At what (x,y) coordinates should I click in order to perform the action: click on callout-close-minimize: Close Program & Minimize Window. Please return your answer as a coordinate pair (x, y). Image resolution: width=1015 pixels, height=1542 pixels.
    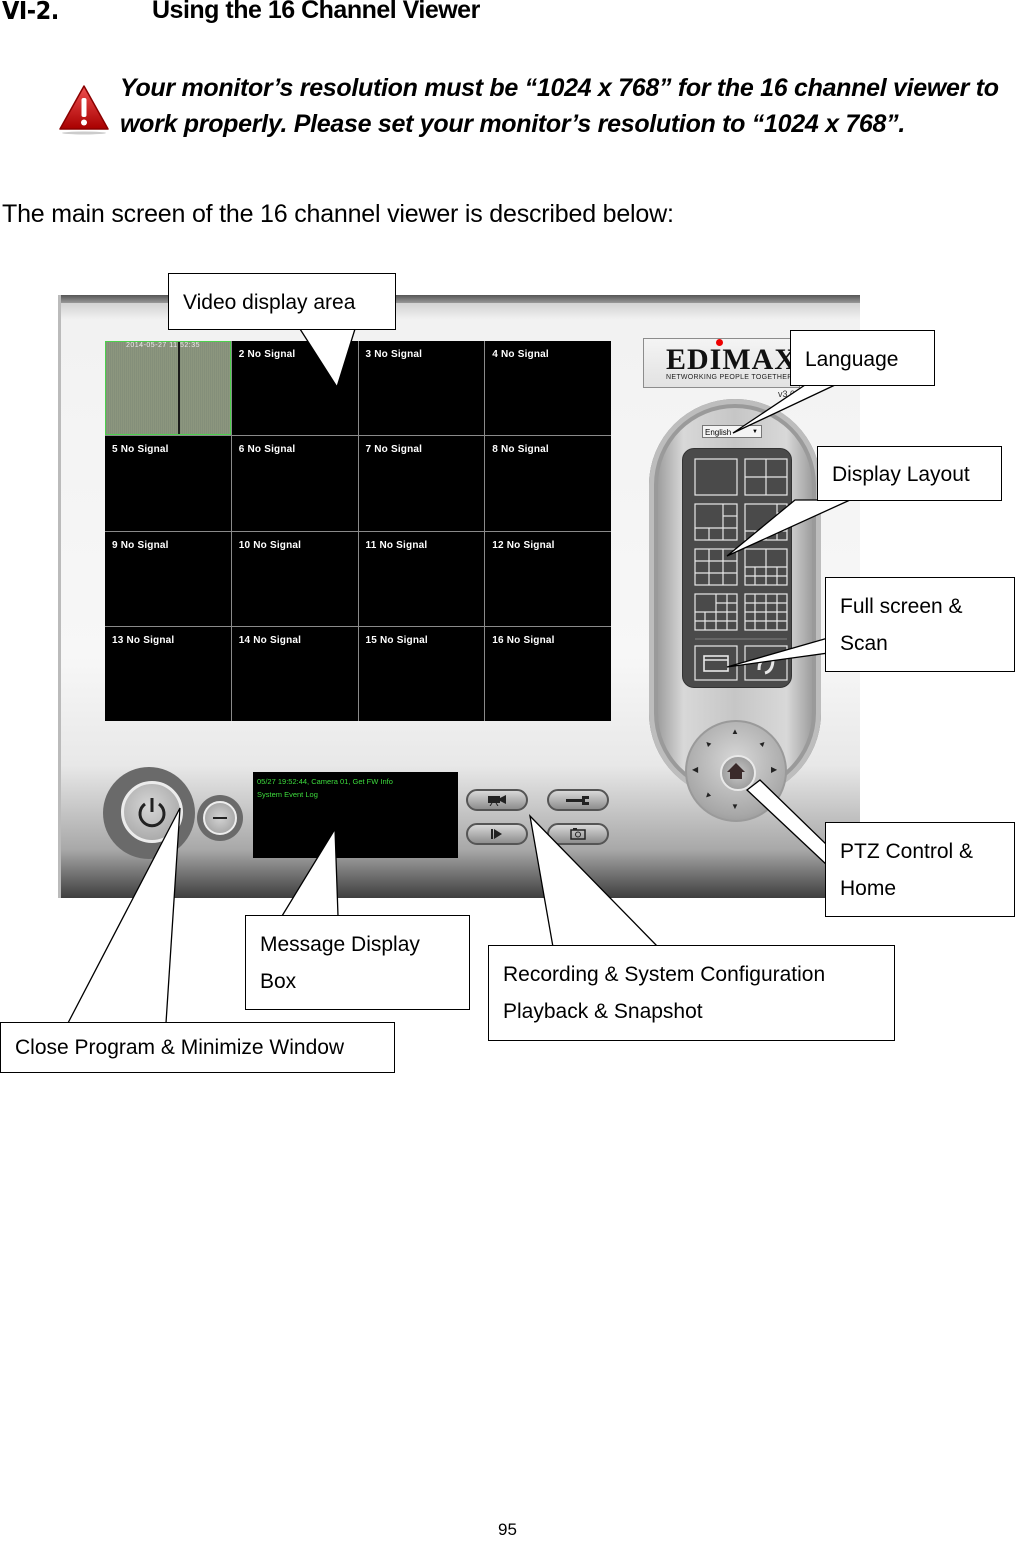
    Looking at the image, I should click on (197, 1047).